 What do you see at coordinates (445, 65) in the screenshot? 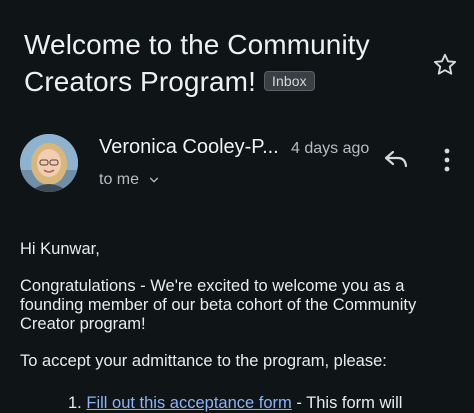
I see `star-icon` at bounding box center [445, 65].